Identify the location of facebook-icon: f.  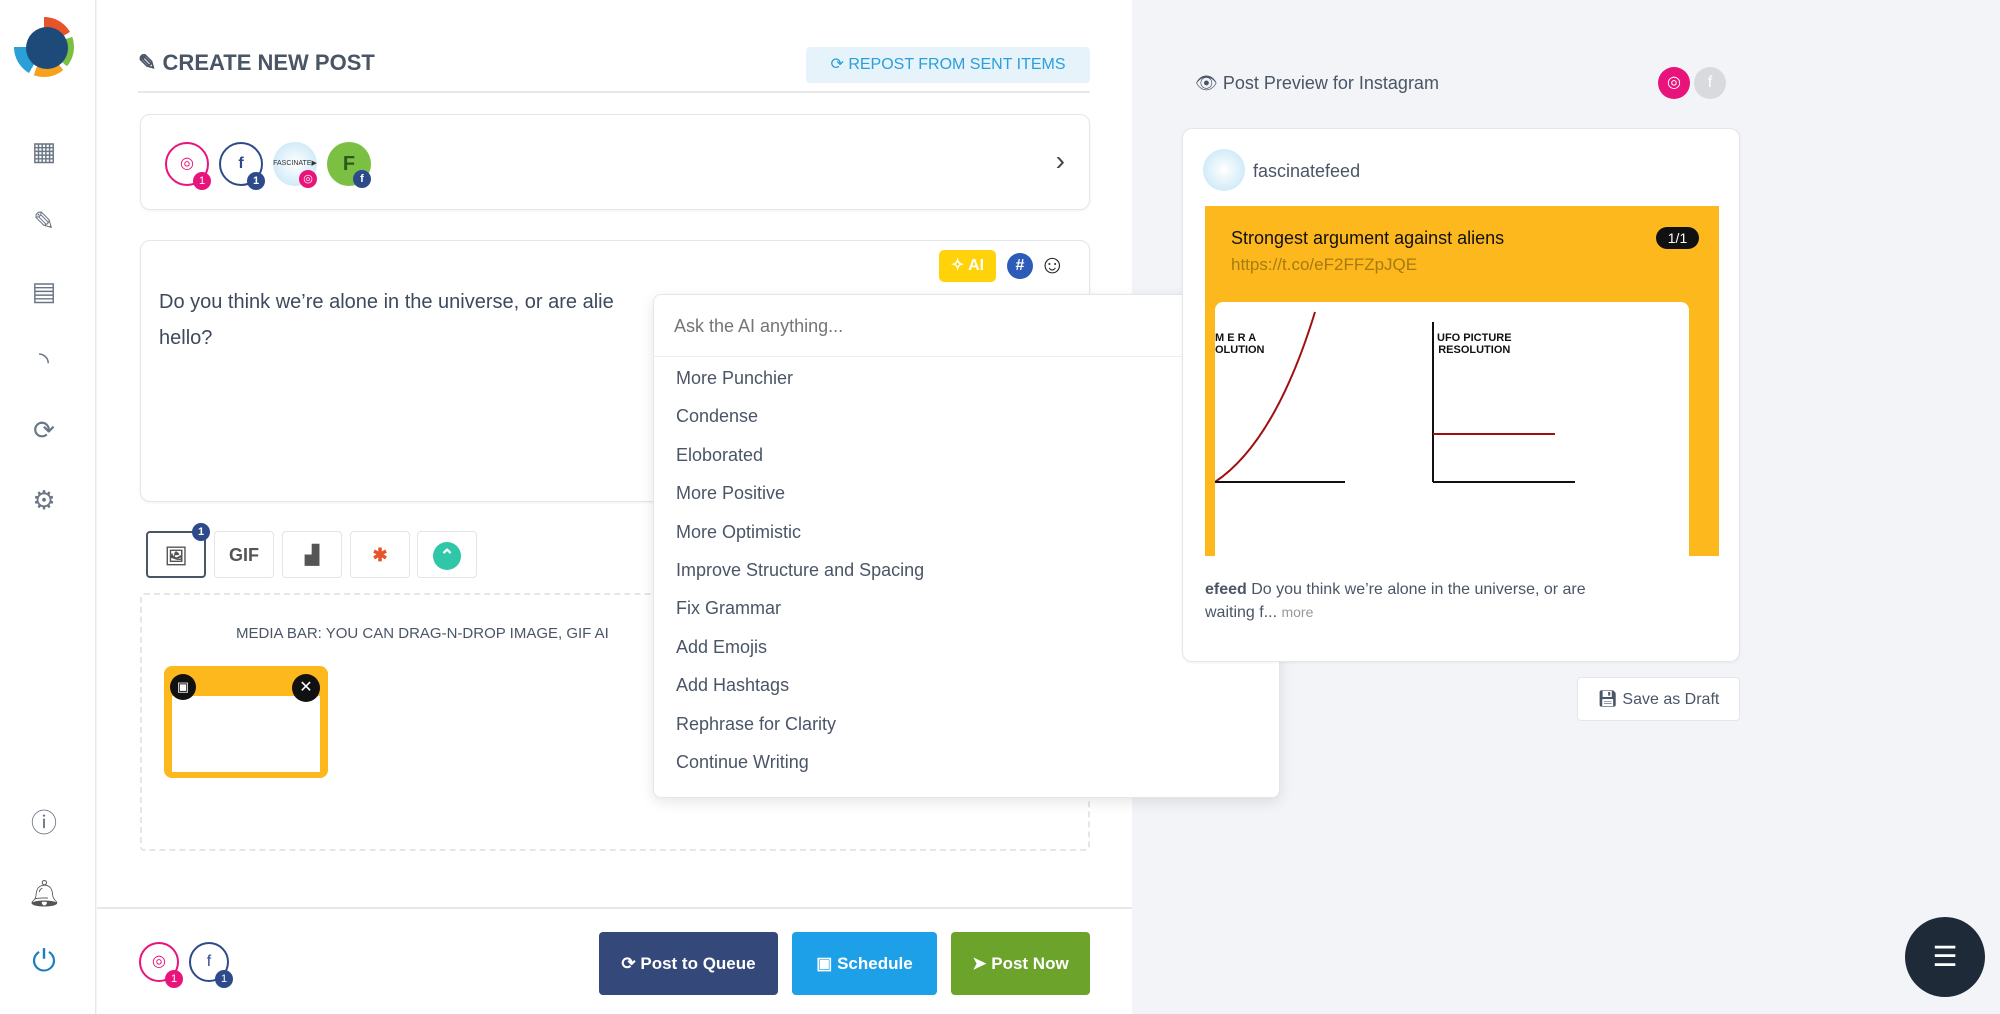
(362, 179).